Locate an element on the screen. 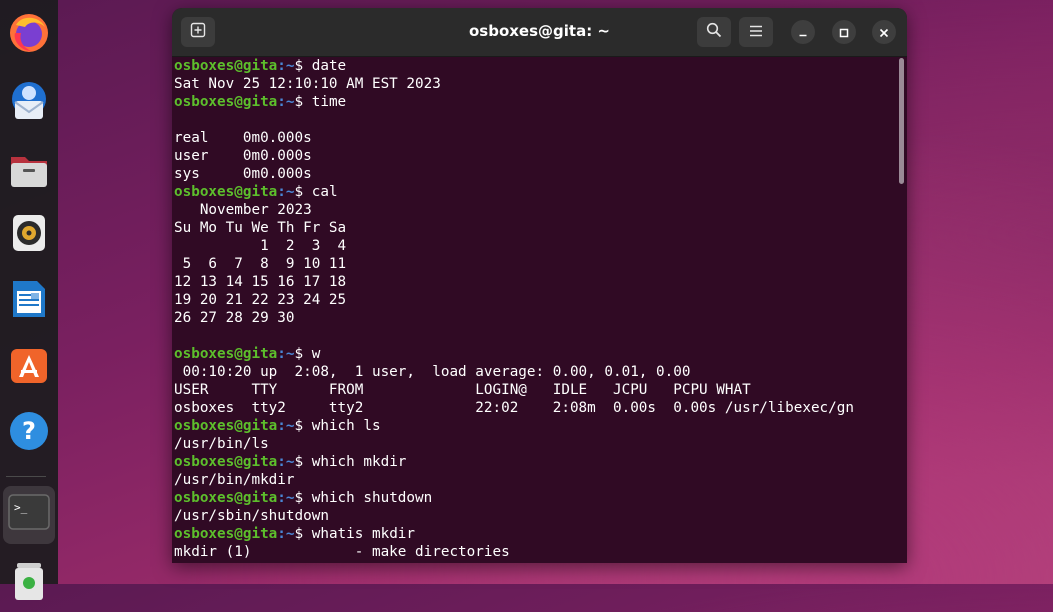 The height and width of the screenshot is (612, 1053). dock-item-help: ? is located at coordinates (29, 433).